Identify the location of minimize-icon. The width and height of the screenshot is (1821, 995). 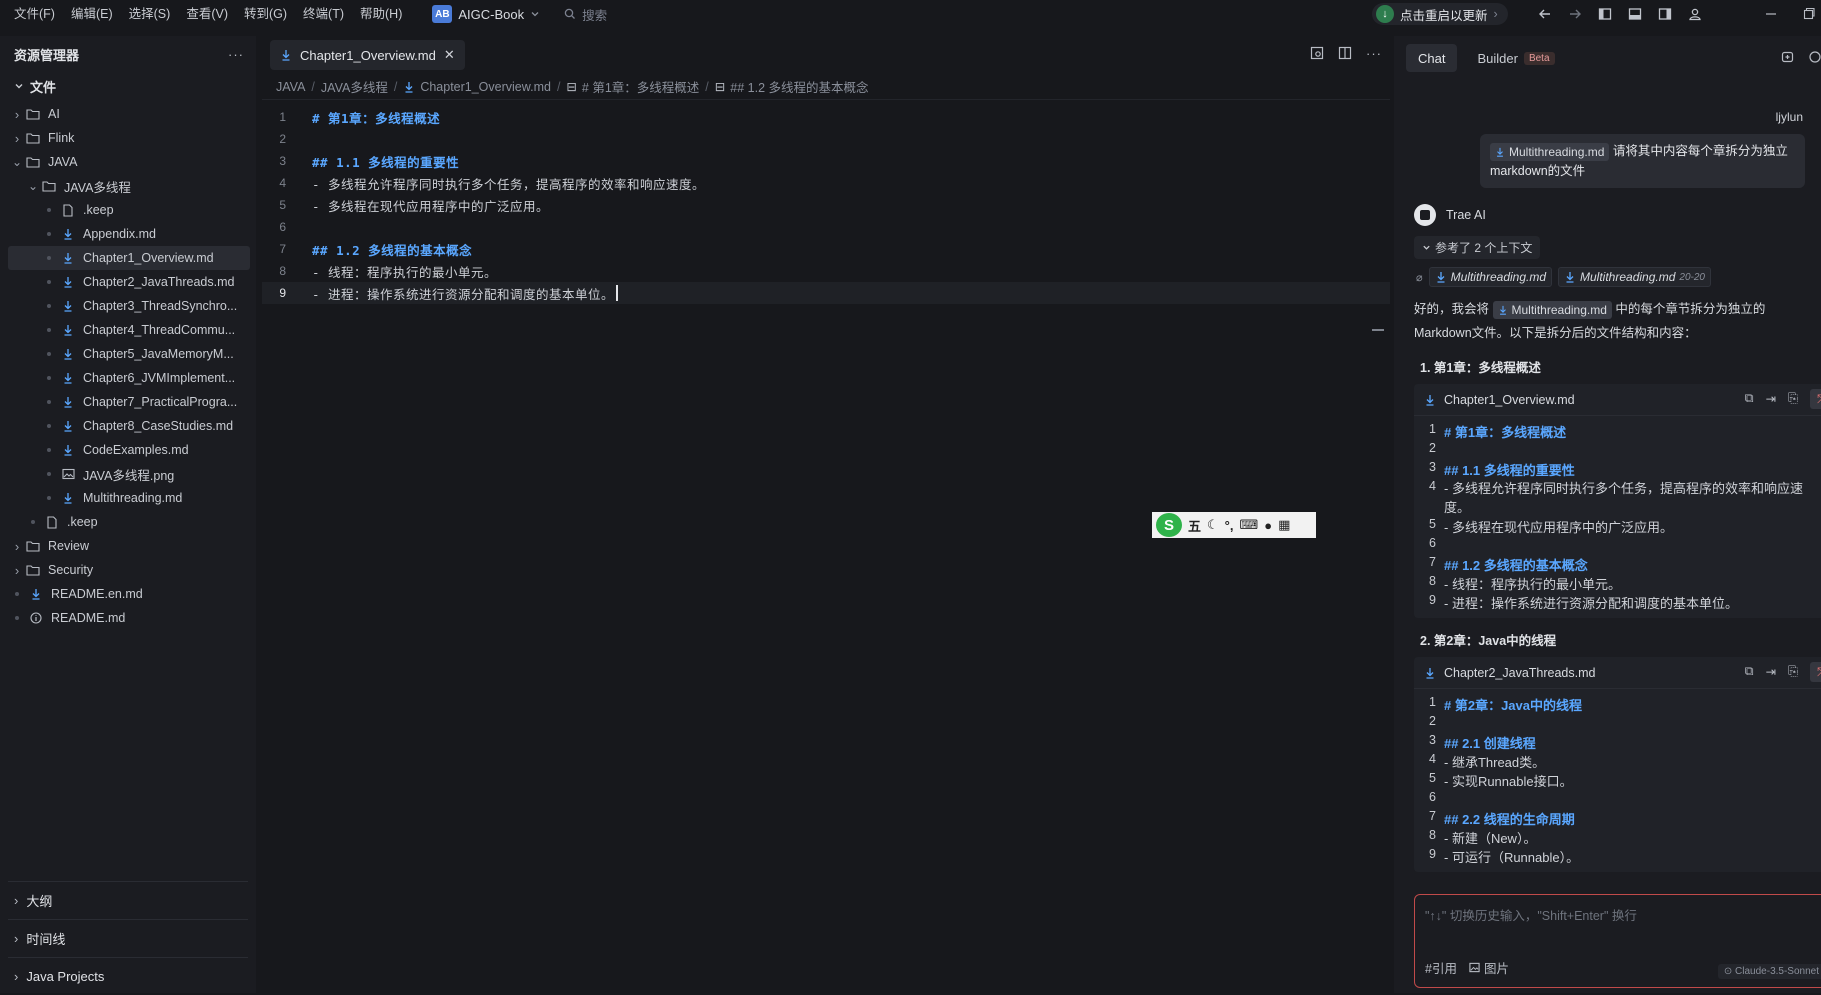
(1771, 14).